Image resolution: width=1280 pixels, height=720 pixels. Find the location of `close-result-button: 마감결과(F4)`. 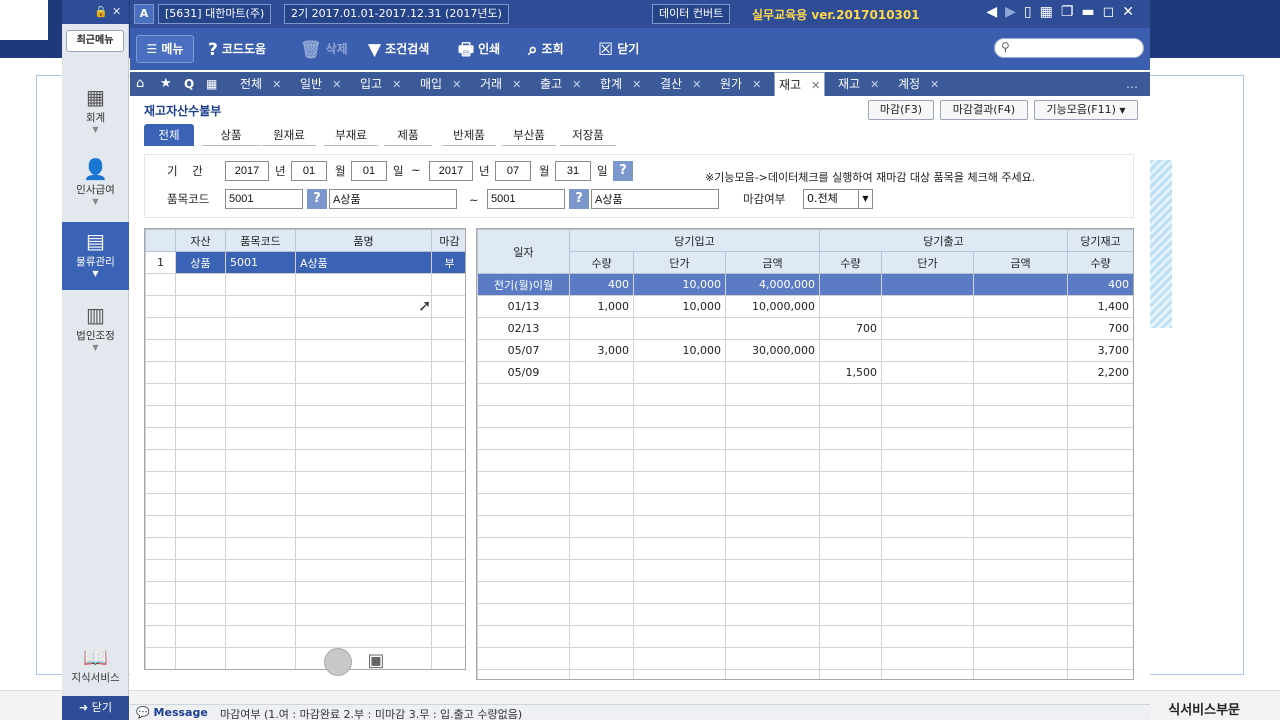

close-result-button: 마감결과(F4) is located at coordinates (984, 110).